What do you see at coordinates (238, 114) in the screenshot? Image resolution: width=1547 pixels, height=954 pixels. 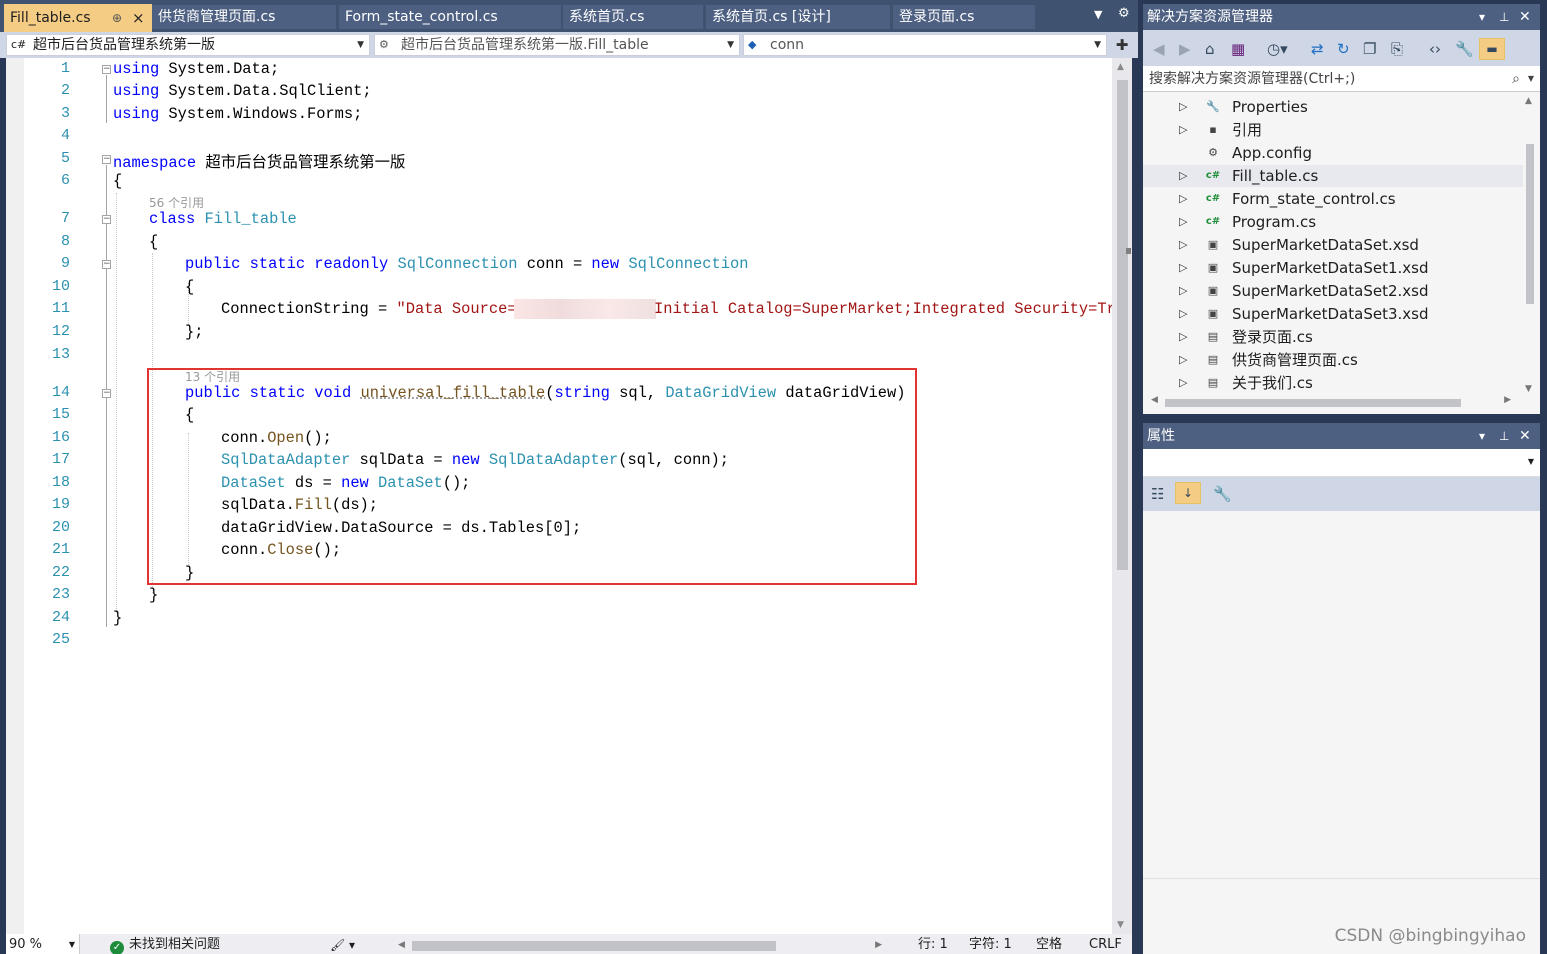 I see `code-line: using System.Windows.Forms;` at bounding box center [238, 114].